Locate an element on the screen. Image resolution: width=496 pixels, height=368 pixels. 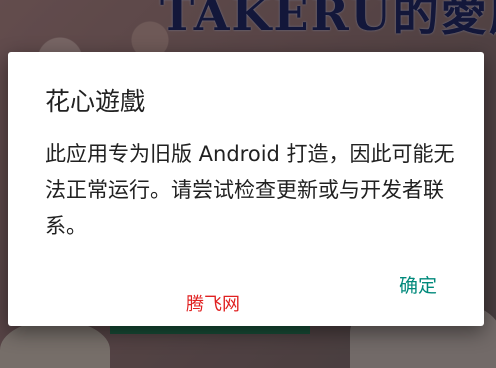
dialog-title: 花心遊戲 is located at coordinates (95, 101).